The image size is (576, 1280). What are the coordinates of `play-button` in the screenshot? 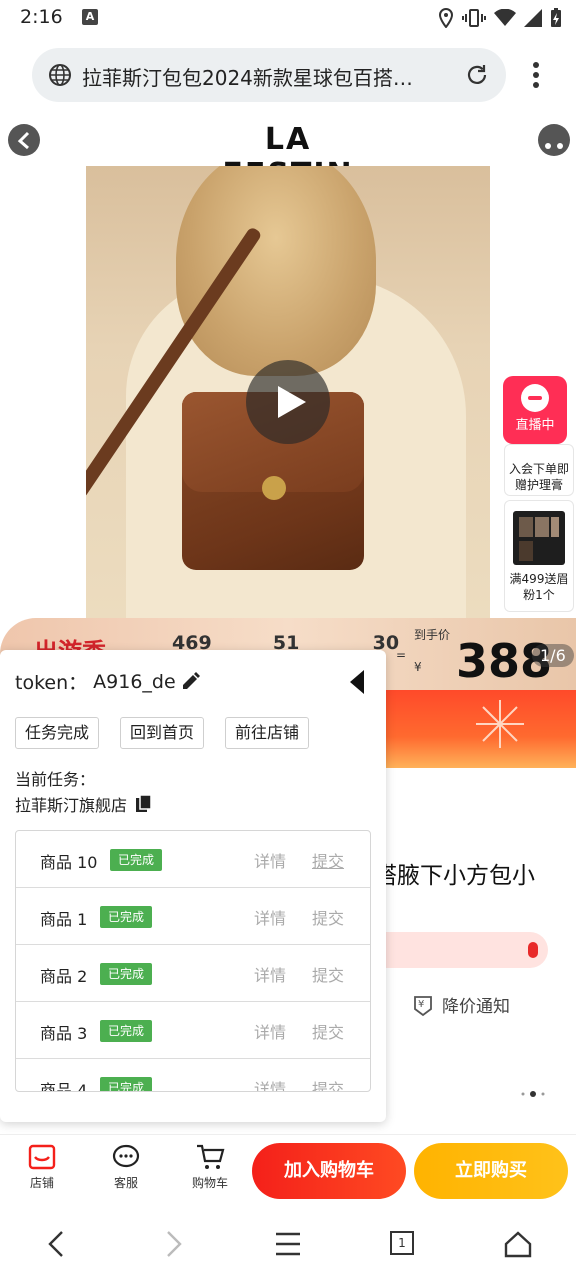 It's located at (288, 402).